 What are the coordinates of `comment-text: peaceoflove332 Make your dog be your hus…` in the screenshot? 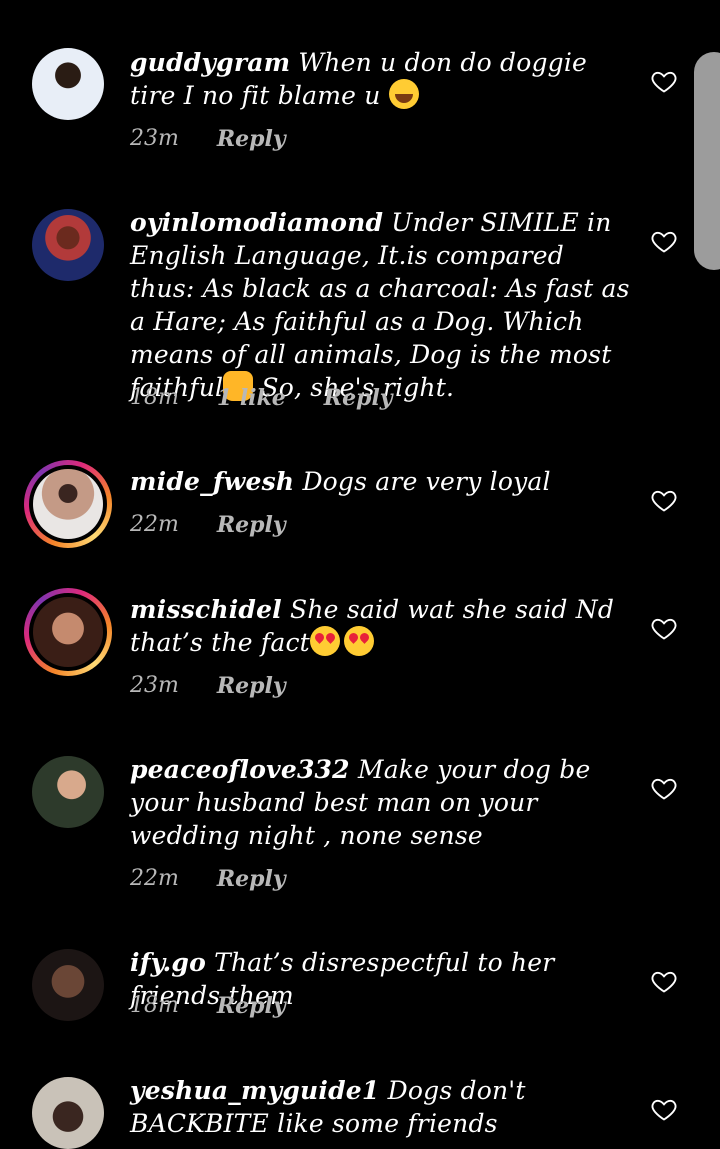 It's located at (380, 802).